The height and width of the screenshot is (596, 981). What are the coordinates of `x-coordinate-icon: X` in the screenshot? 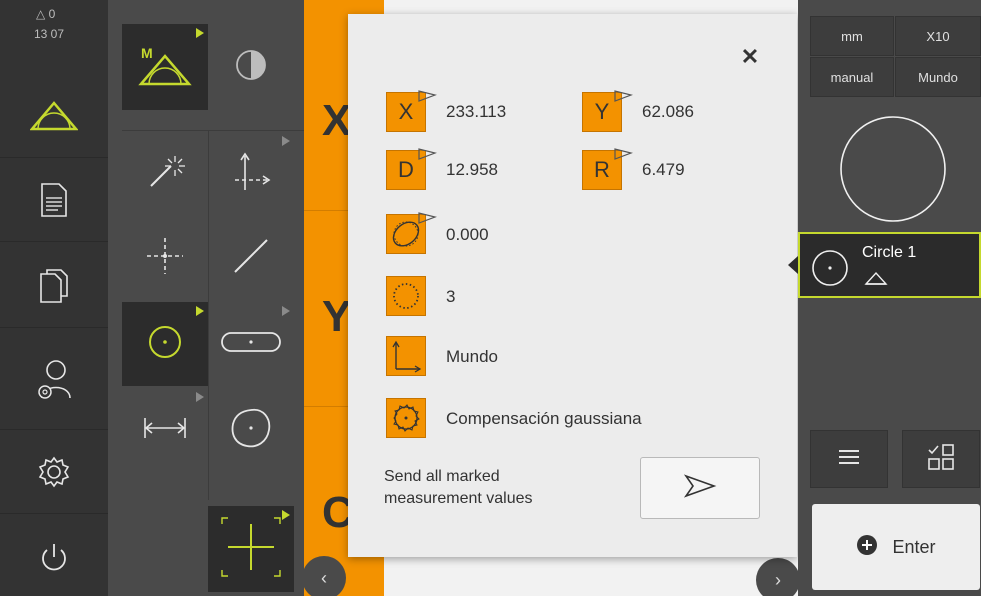 It's located at (412, 111).